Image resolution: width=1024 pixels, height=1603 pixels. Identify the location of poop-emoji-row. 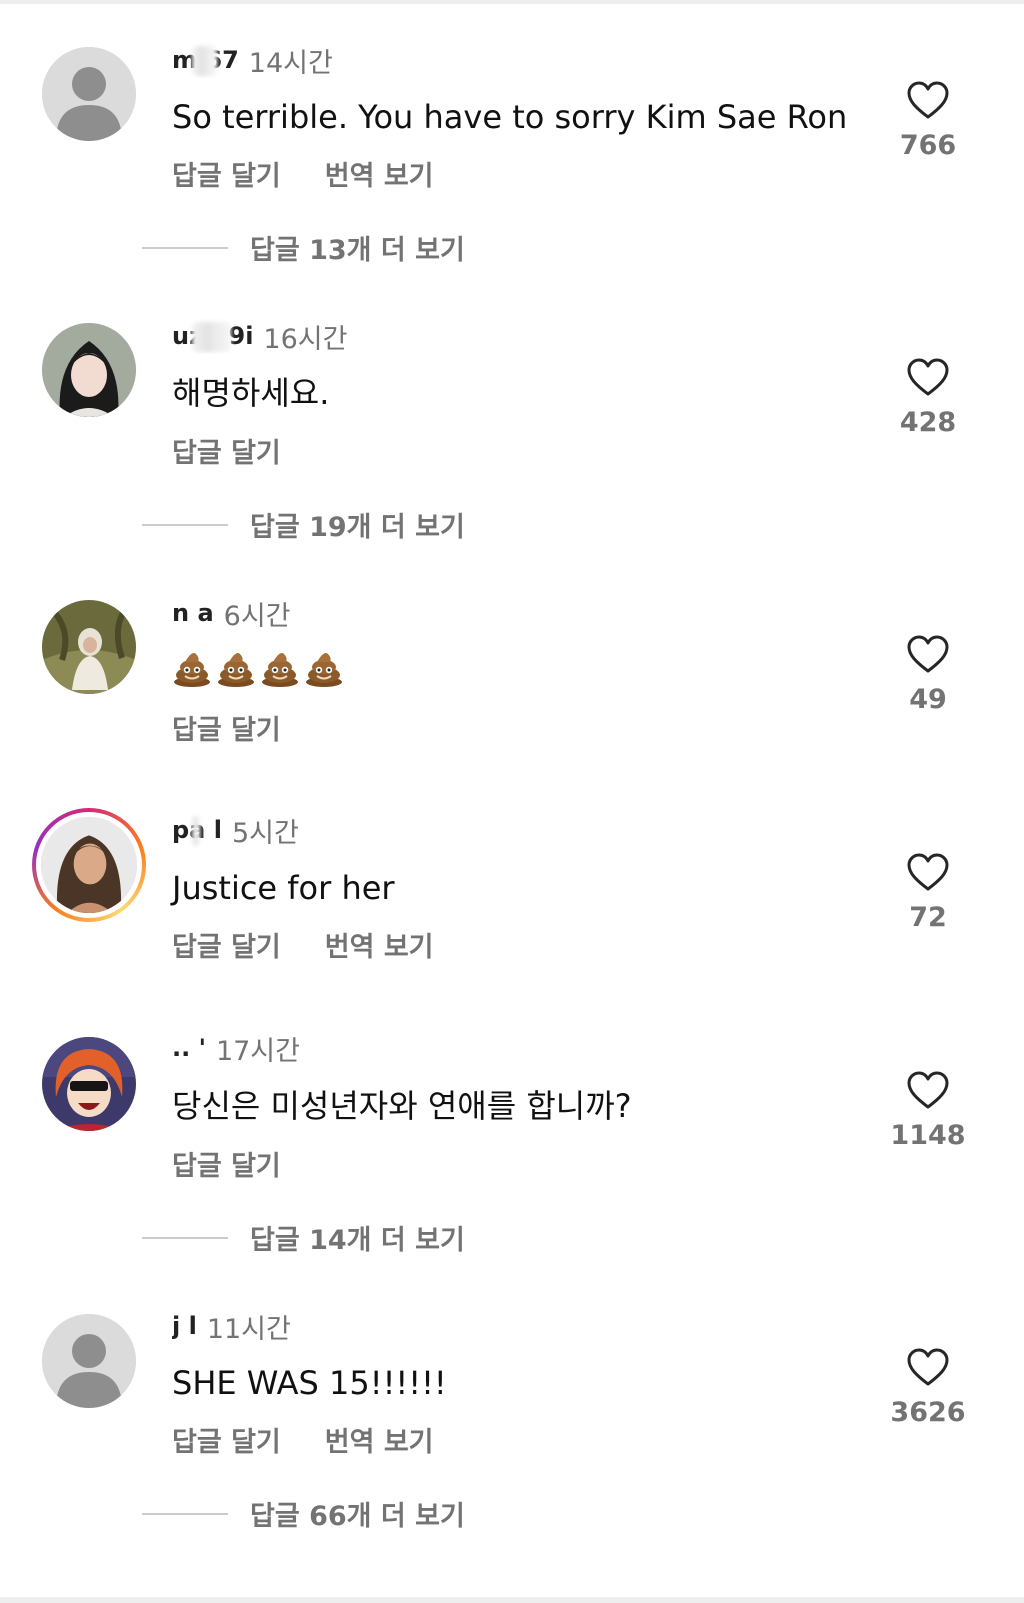
(258, 668).